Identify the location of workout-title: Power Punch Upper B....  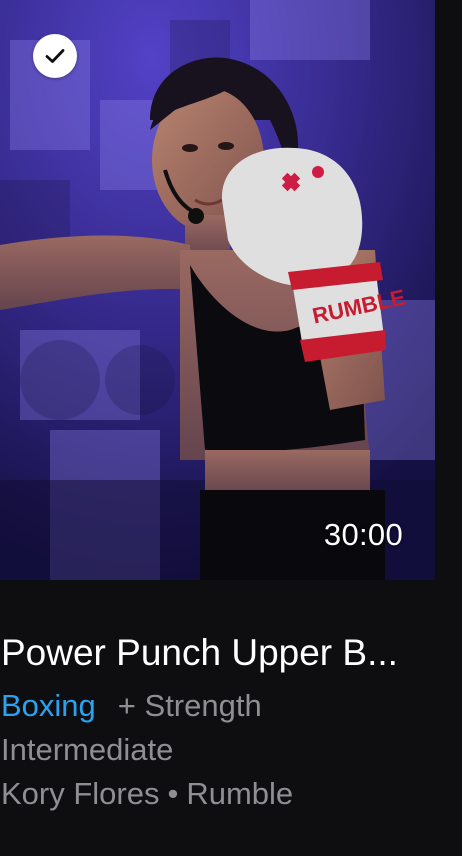
(228, 653).